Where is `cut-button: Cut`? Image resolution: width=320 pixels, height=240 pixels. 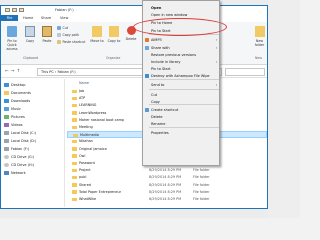
cut-button: Cut is located at coordinates (62, 28).